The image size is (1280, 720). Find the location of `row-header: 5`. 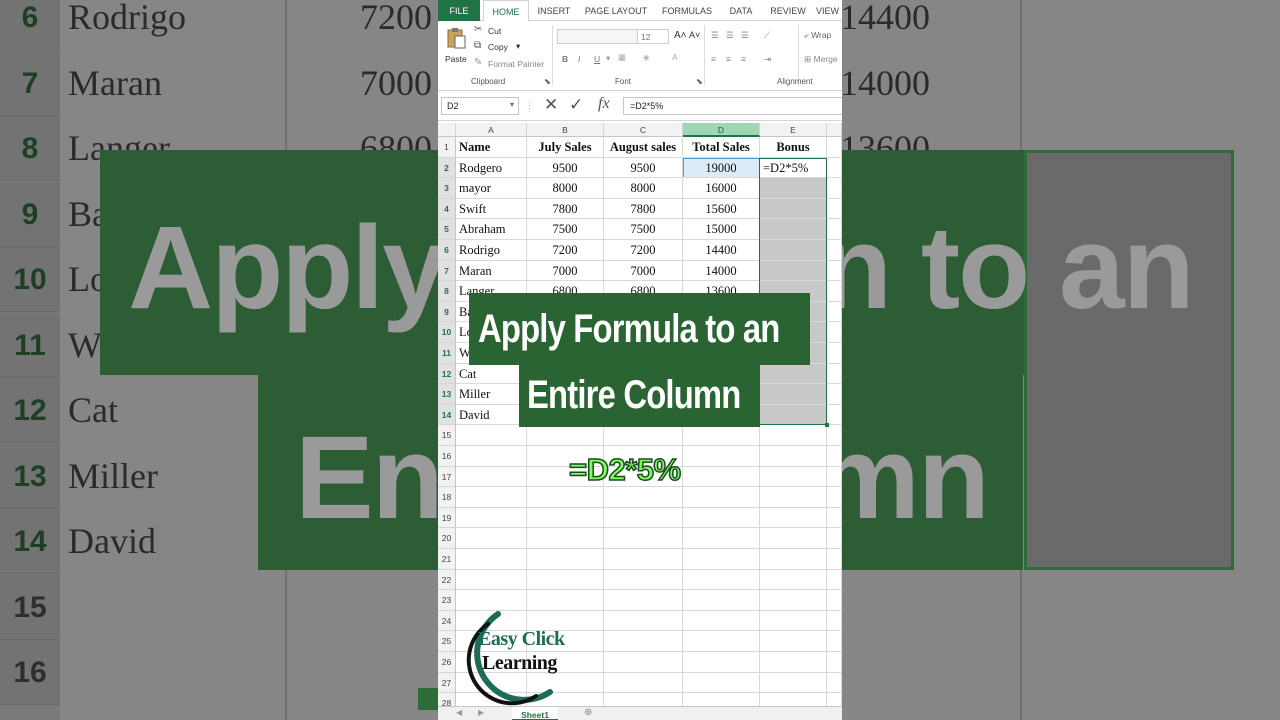

row-header: 5 is located at coordinates (447, 229).